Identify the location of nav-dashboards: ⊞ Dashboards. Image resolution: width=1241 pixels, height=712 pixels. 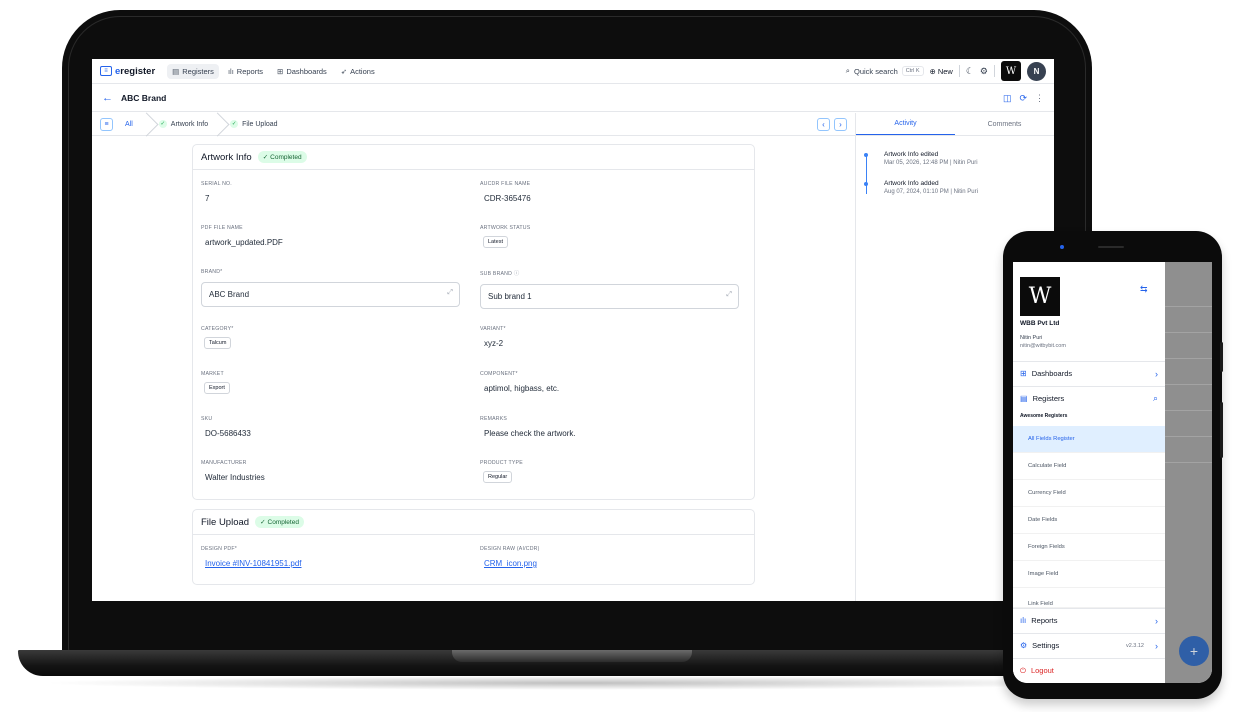
(302, 71).